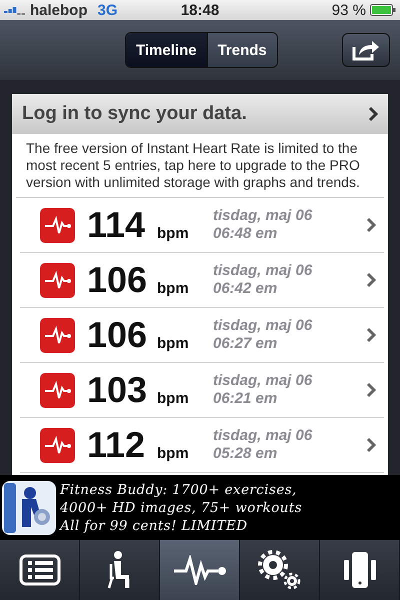 The height and width of the screenshot is (600, 400). I want to click on battery-icon, so click(383, 10).